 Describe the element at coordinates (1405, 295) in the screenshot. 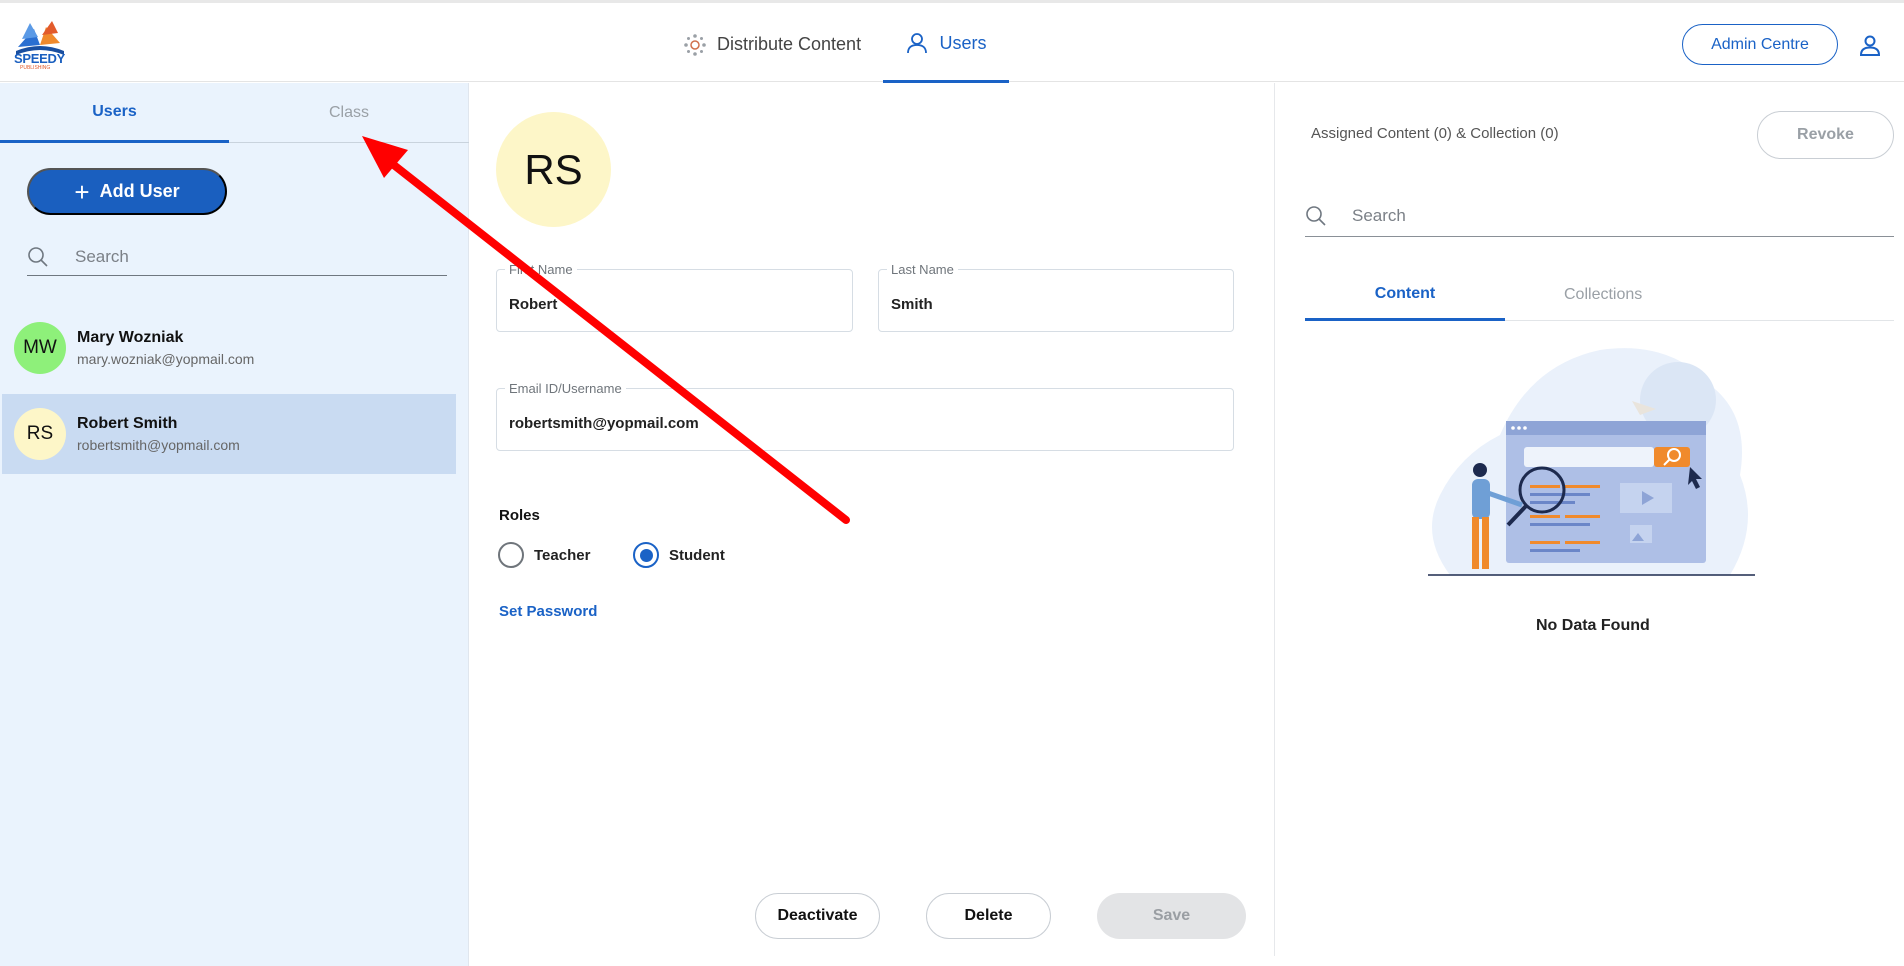

I see `tab-content: Content` at that location.